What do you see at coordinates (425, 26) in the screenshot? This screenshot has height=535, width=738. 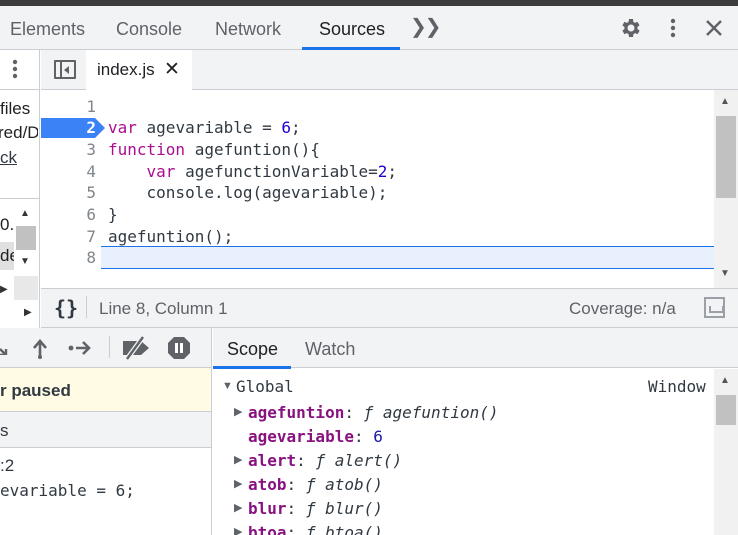 I see `chevron-double-right-icon: ❯❯` at bounding box center [425, 26].